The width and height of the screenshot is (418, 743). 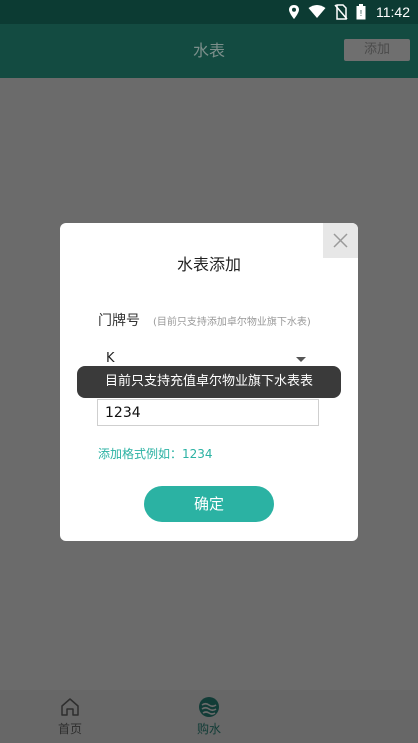 I want to click on toast-message: 目前只支持充值卓尔物业旗下水表表, so click(x=209, y=382).